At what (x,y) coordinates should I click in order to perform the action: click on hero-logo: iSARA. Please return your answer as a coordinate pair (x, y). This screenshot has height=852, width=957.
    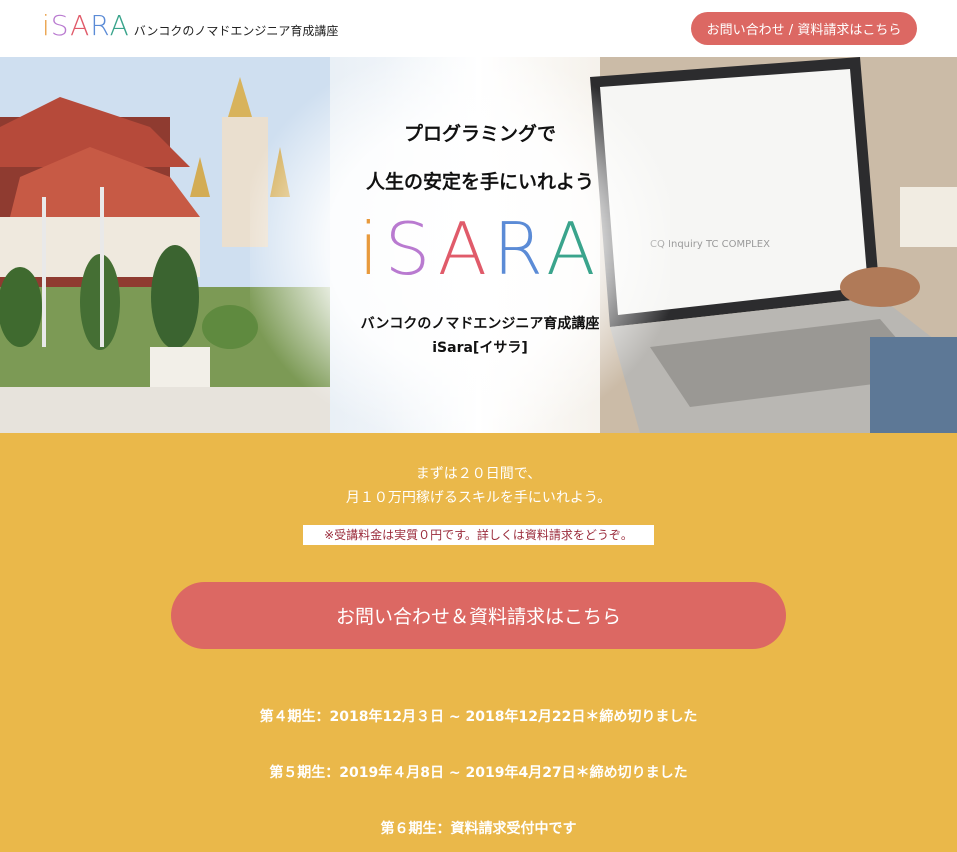
    Looking at the image, I should click on (480, 249).